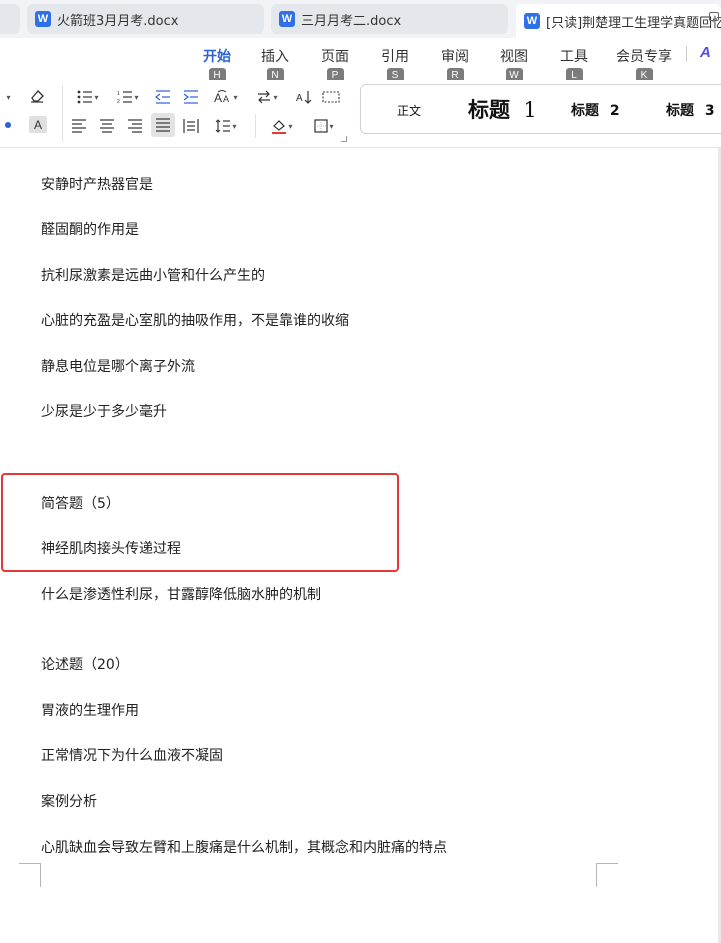  What do you see at coordinates (585, 111) in the screenshot?
I see `style-heading-2-label: 标题` at bounding box center [585, 111].